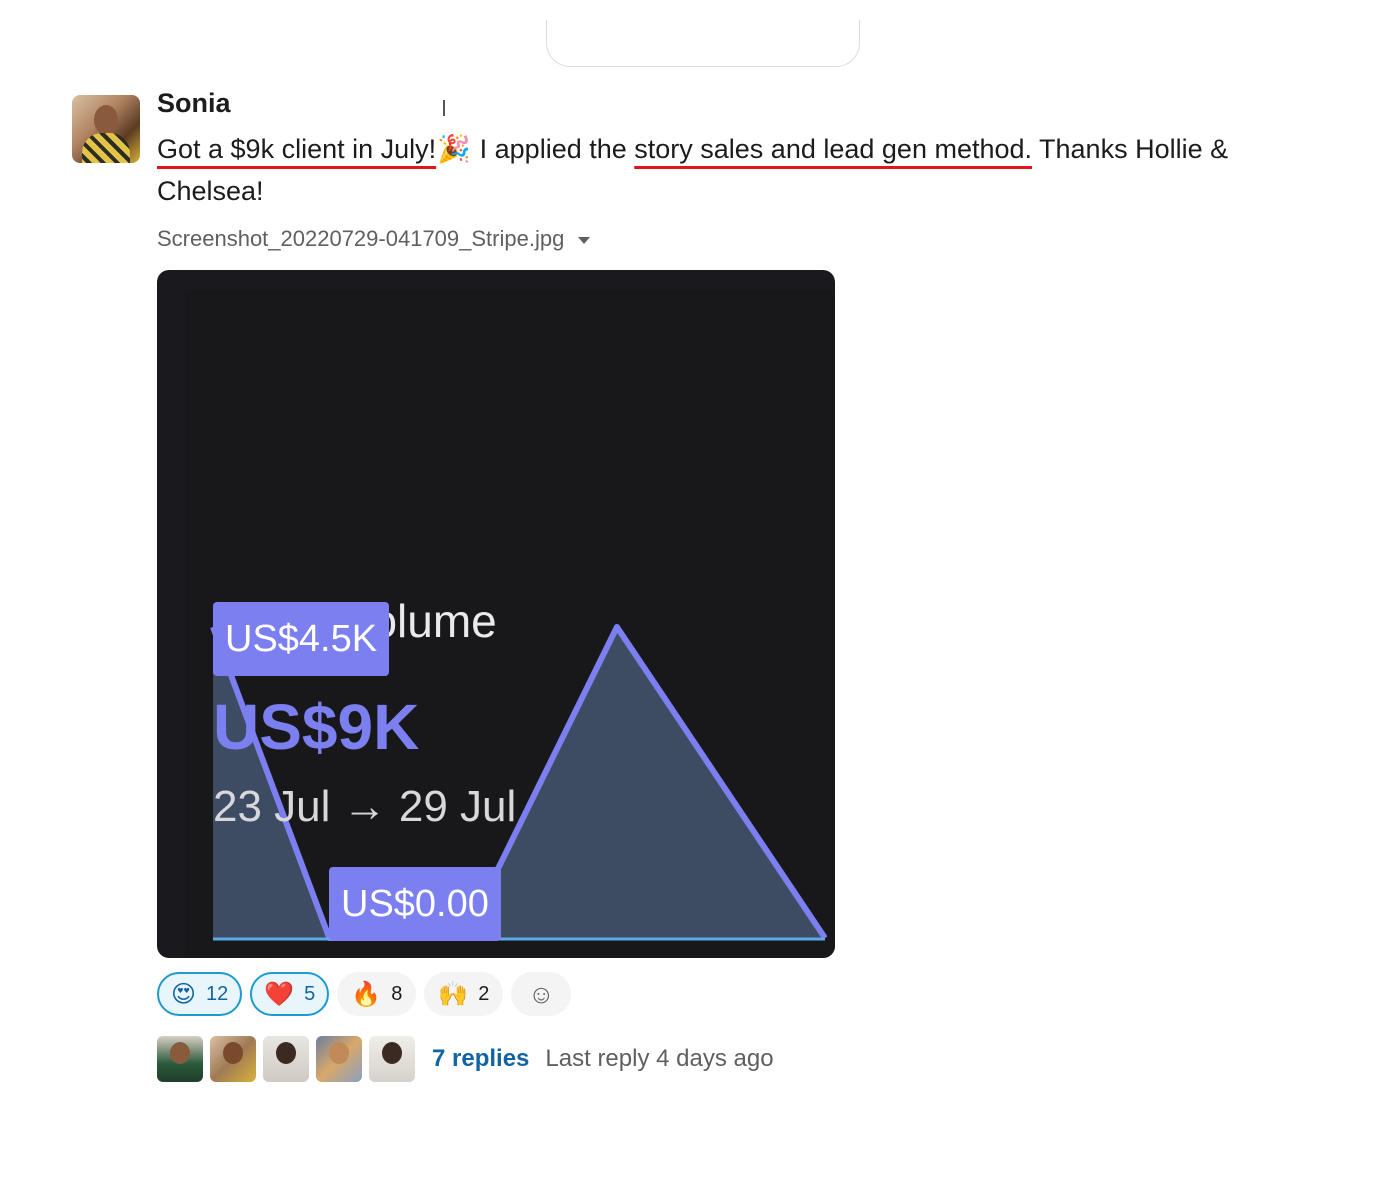  What do you see at coordinates (553, 149) in the screenshot?
I see `message-segment-2: I applied the` at bounding box center [553, 149].